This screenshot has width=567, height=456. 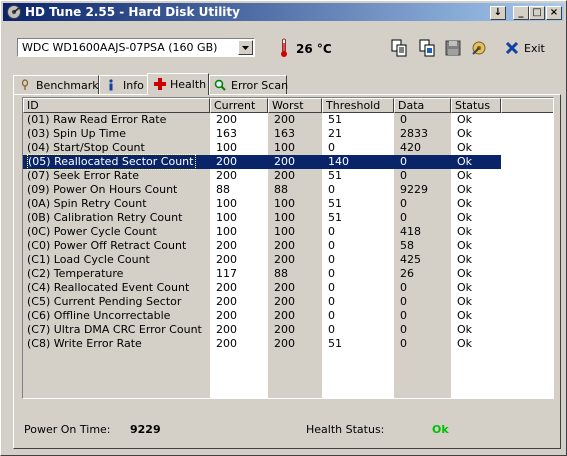 I want to click on table-row: (C0) Power Off Retract Count 200 200 0 58 Ok, so click(x=262, y=246).